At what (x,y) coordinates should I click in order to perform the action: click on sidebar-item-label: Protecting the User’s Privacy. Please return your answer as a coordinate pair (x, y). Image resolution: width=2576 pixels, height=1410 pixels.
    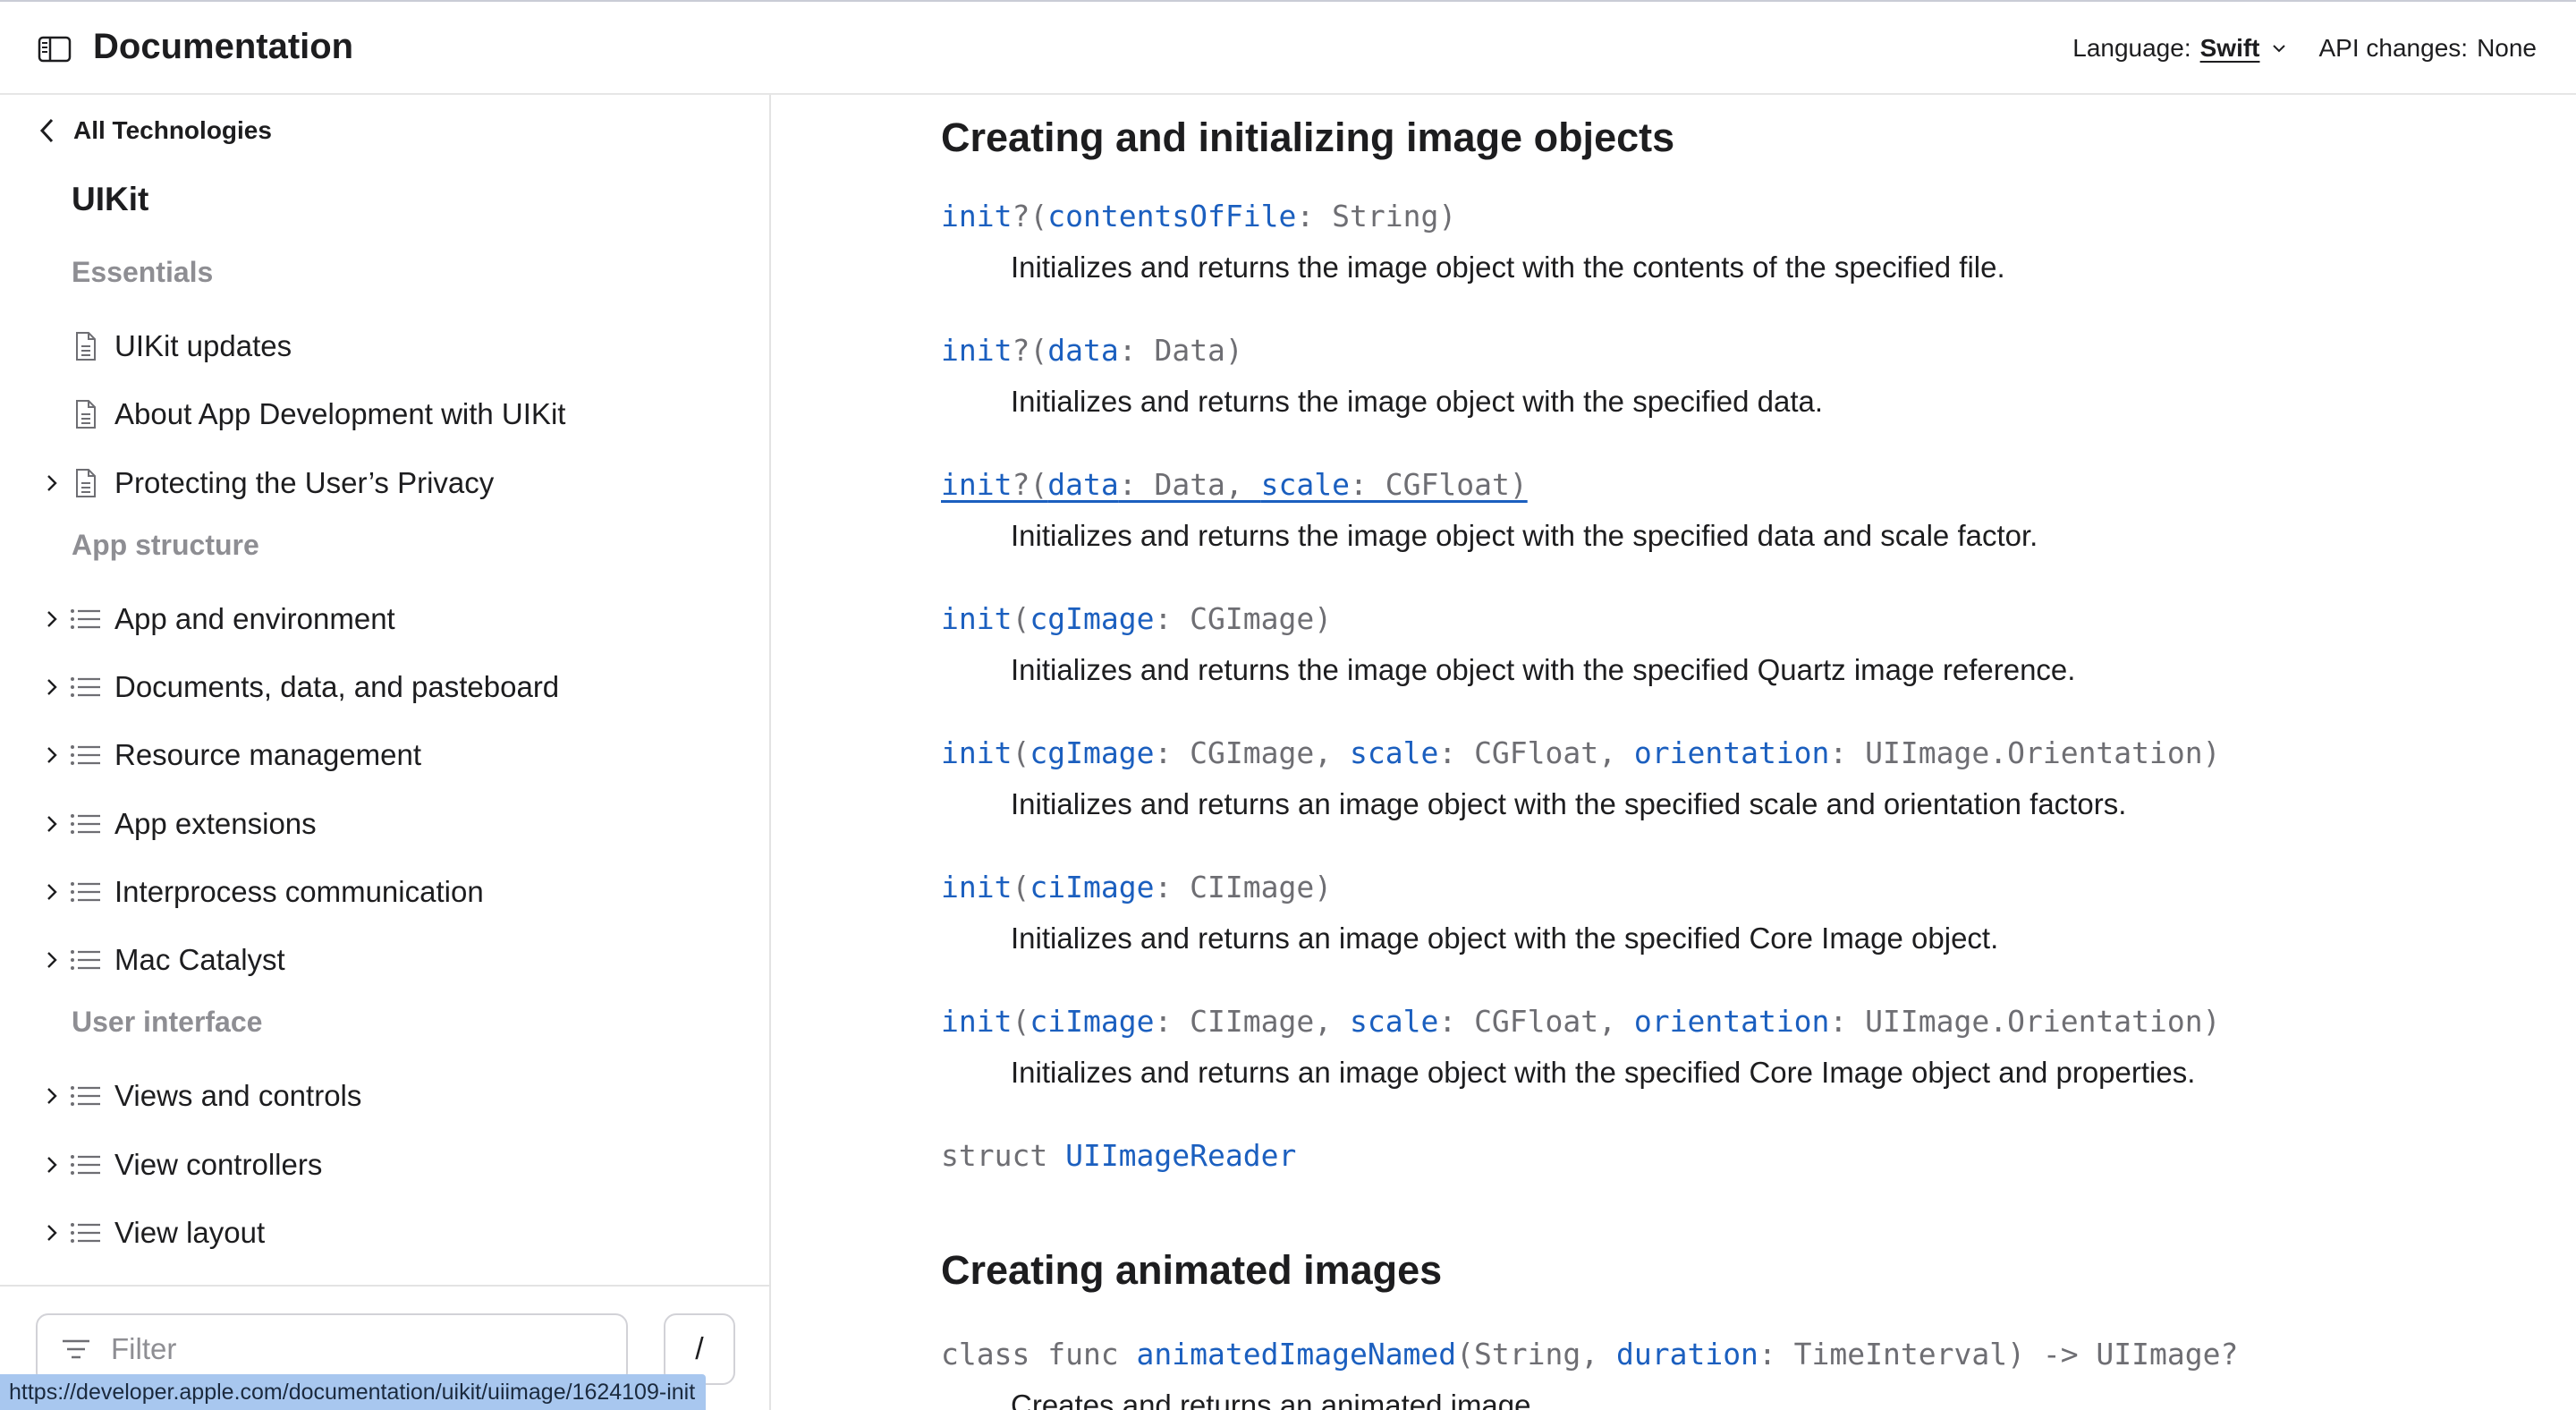
    Looking at the image, I should click on (304, 482).